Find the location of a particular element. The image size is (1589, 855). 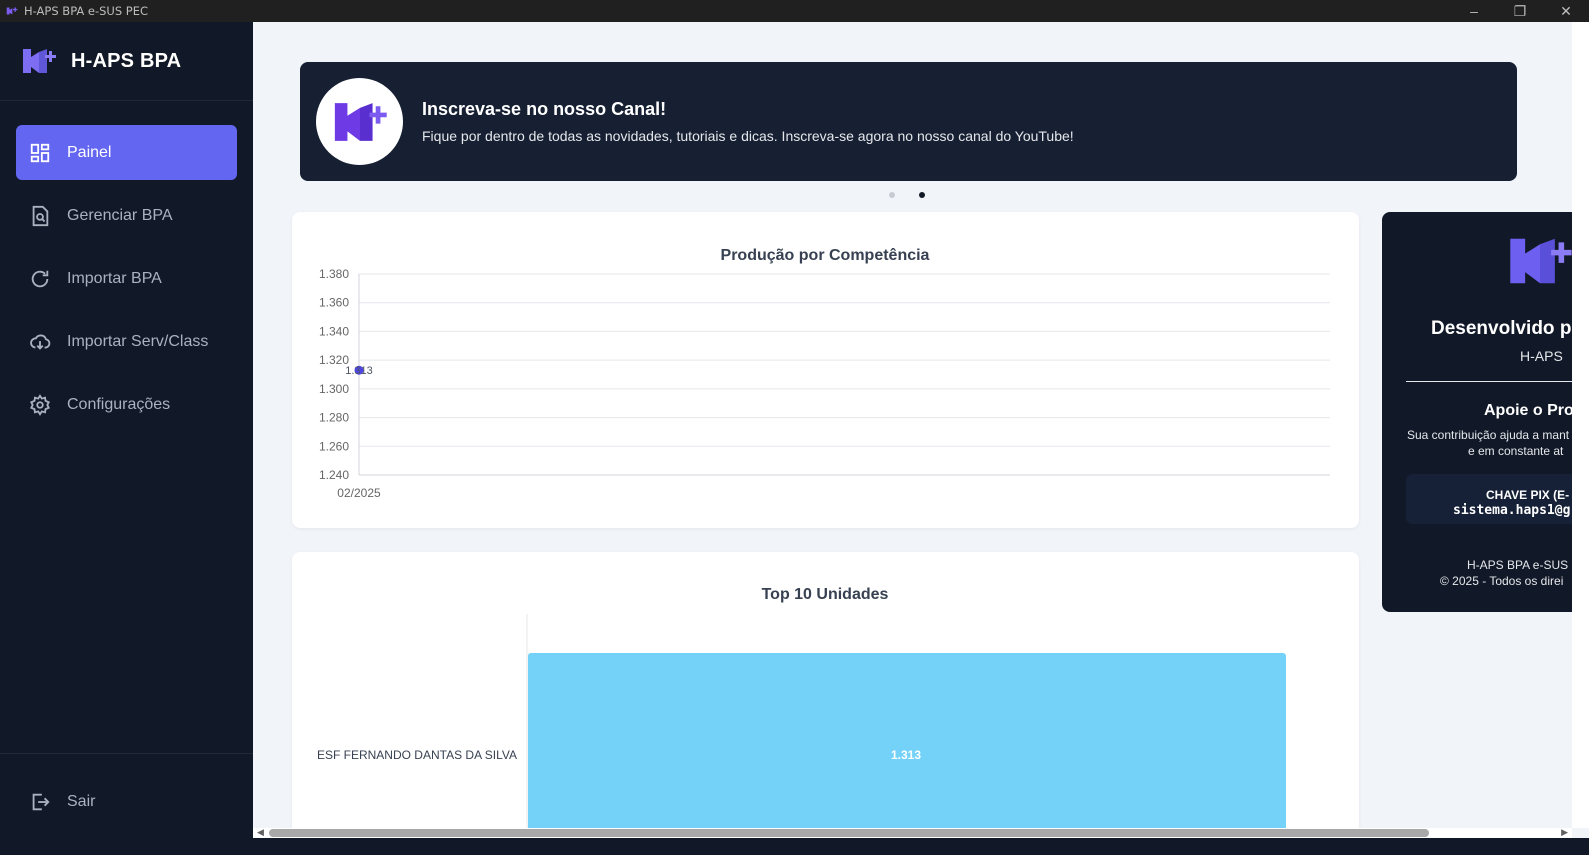

sidebar-item-label: Painel is located at coordinates (89, 152).